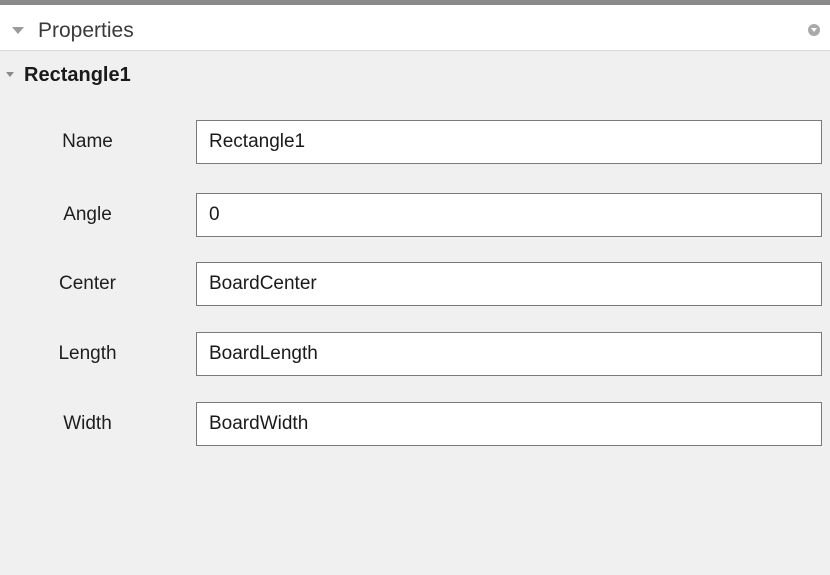 Image resolution: width=830 pixels, height=575 pixels. I want to click on property-label-center: Center, so click(87, 283).